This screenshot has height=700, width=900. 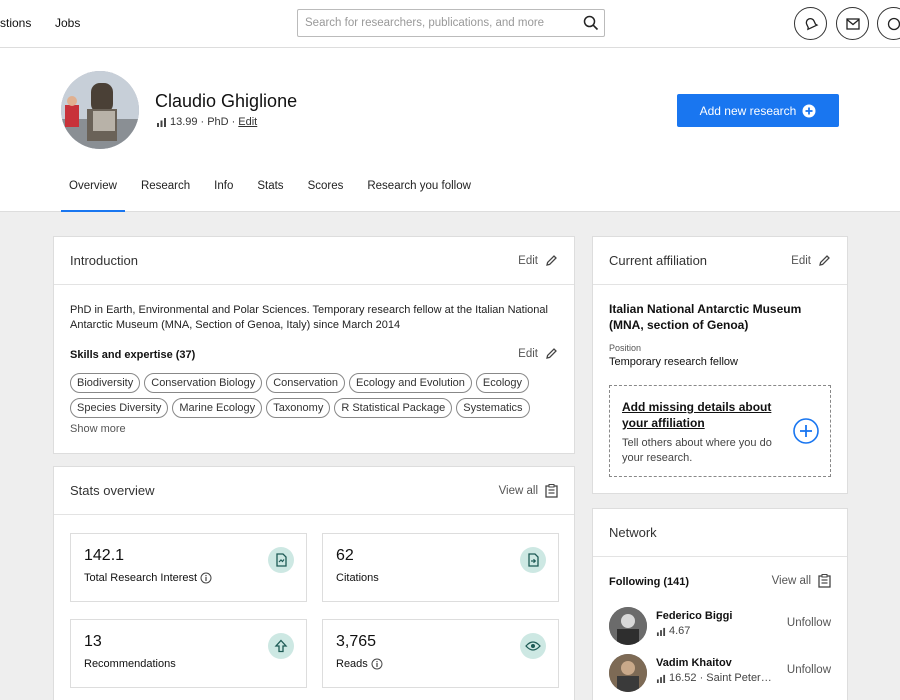 What do you see at coordinates (440, 567) in the screenshot?
I see `stat-citations: 62 Citations` at bounding box center [440, 567].